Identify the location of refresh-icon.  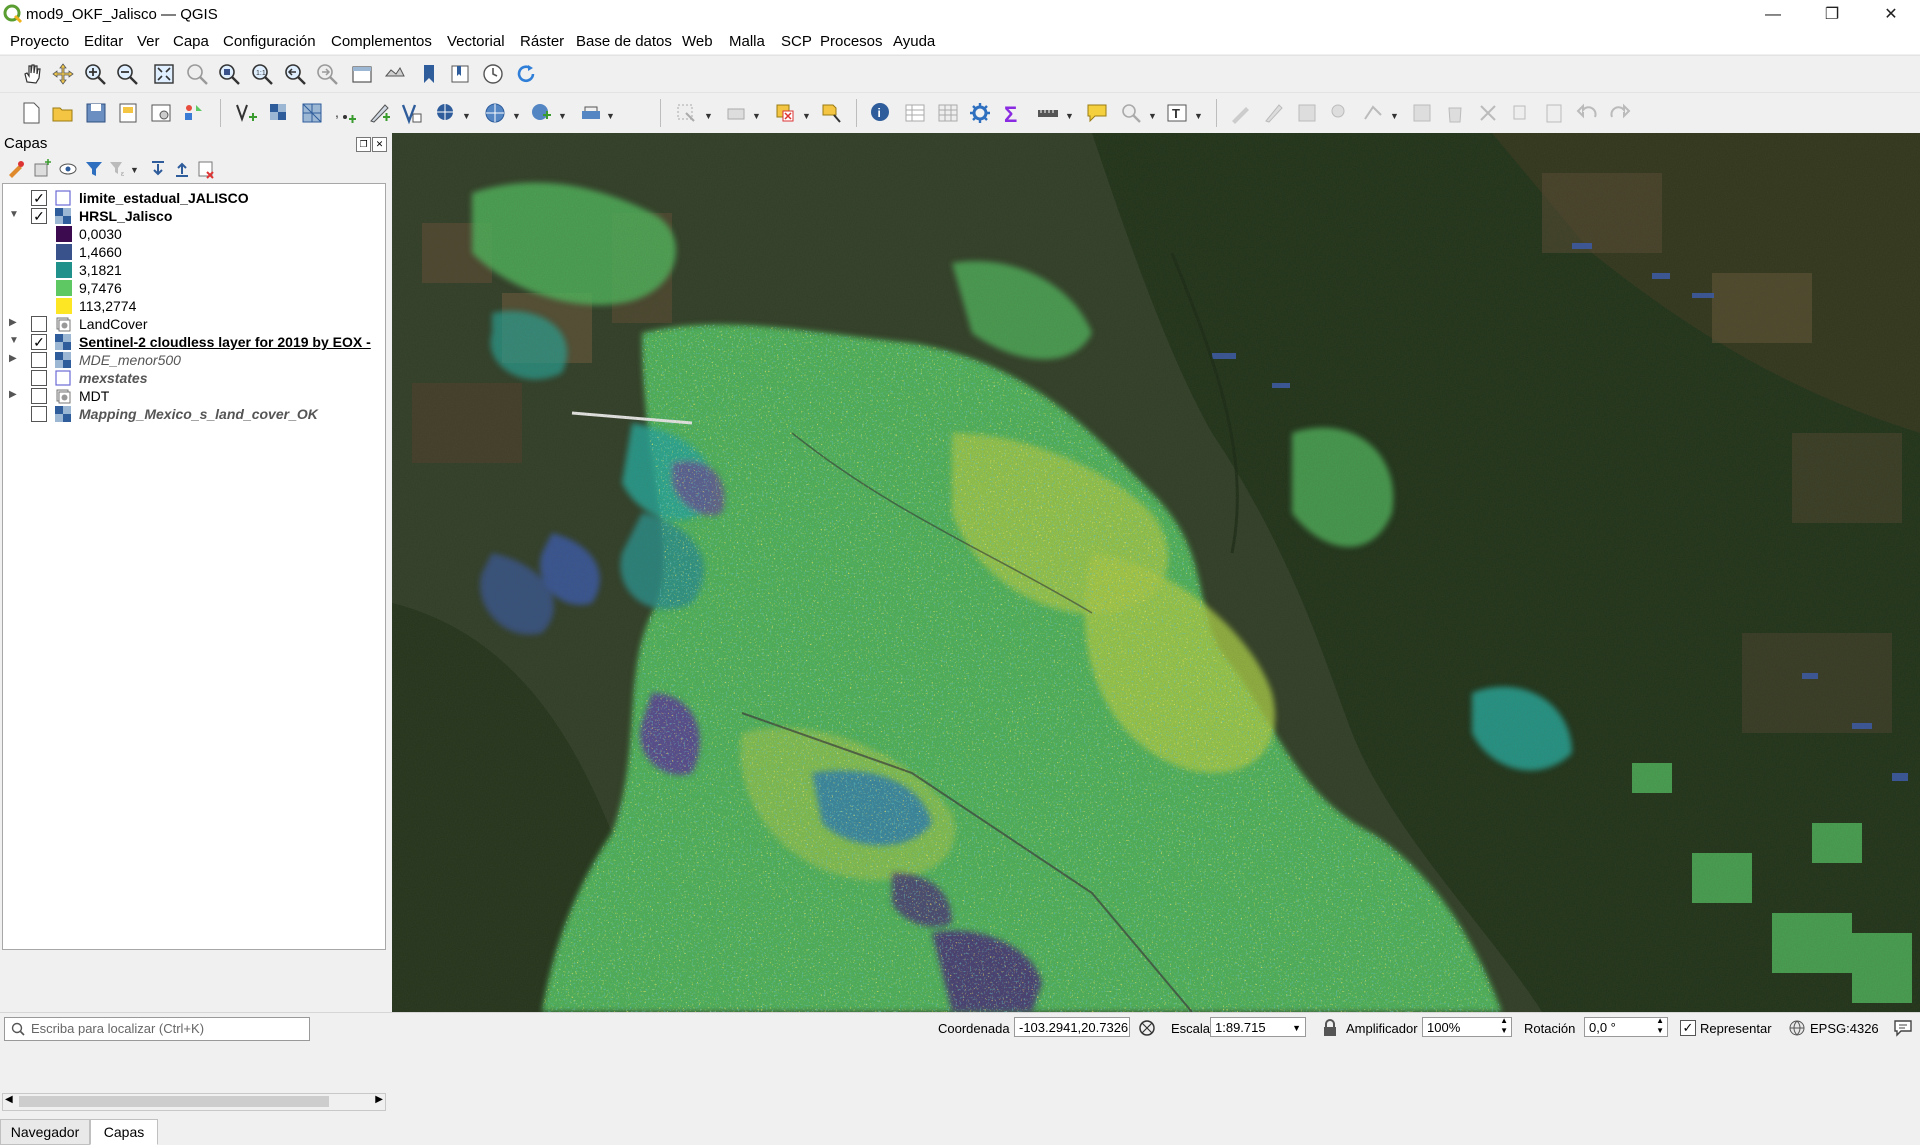
(526, 74).